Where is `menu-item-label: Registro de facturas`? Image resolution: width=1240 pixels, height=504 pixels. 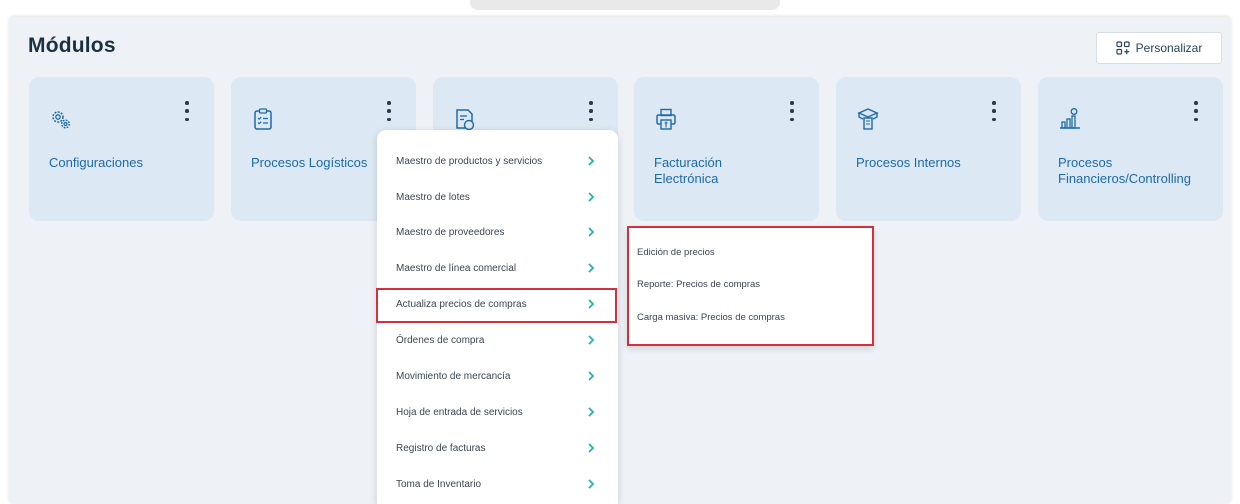 menu-item-label: Registro de facturas is located at coordinates (441, 448).